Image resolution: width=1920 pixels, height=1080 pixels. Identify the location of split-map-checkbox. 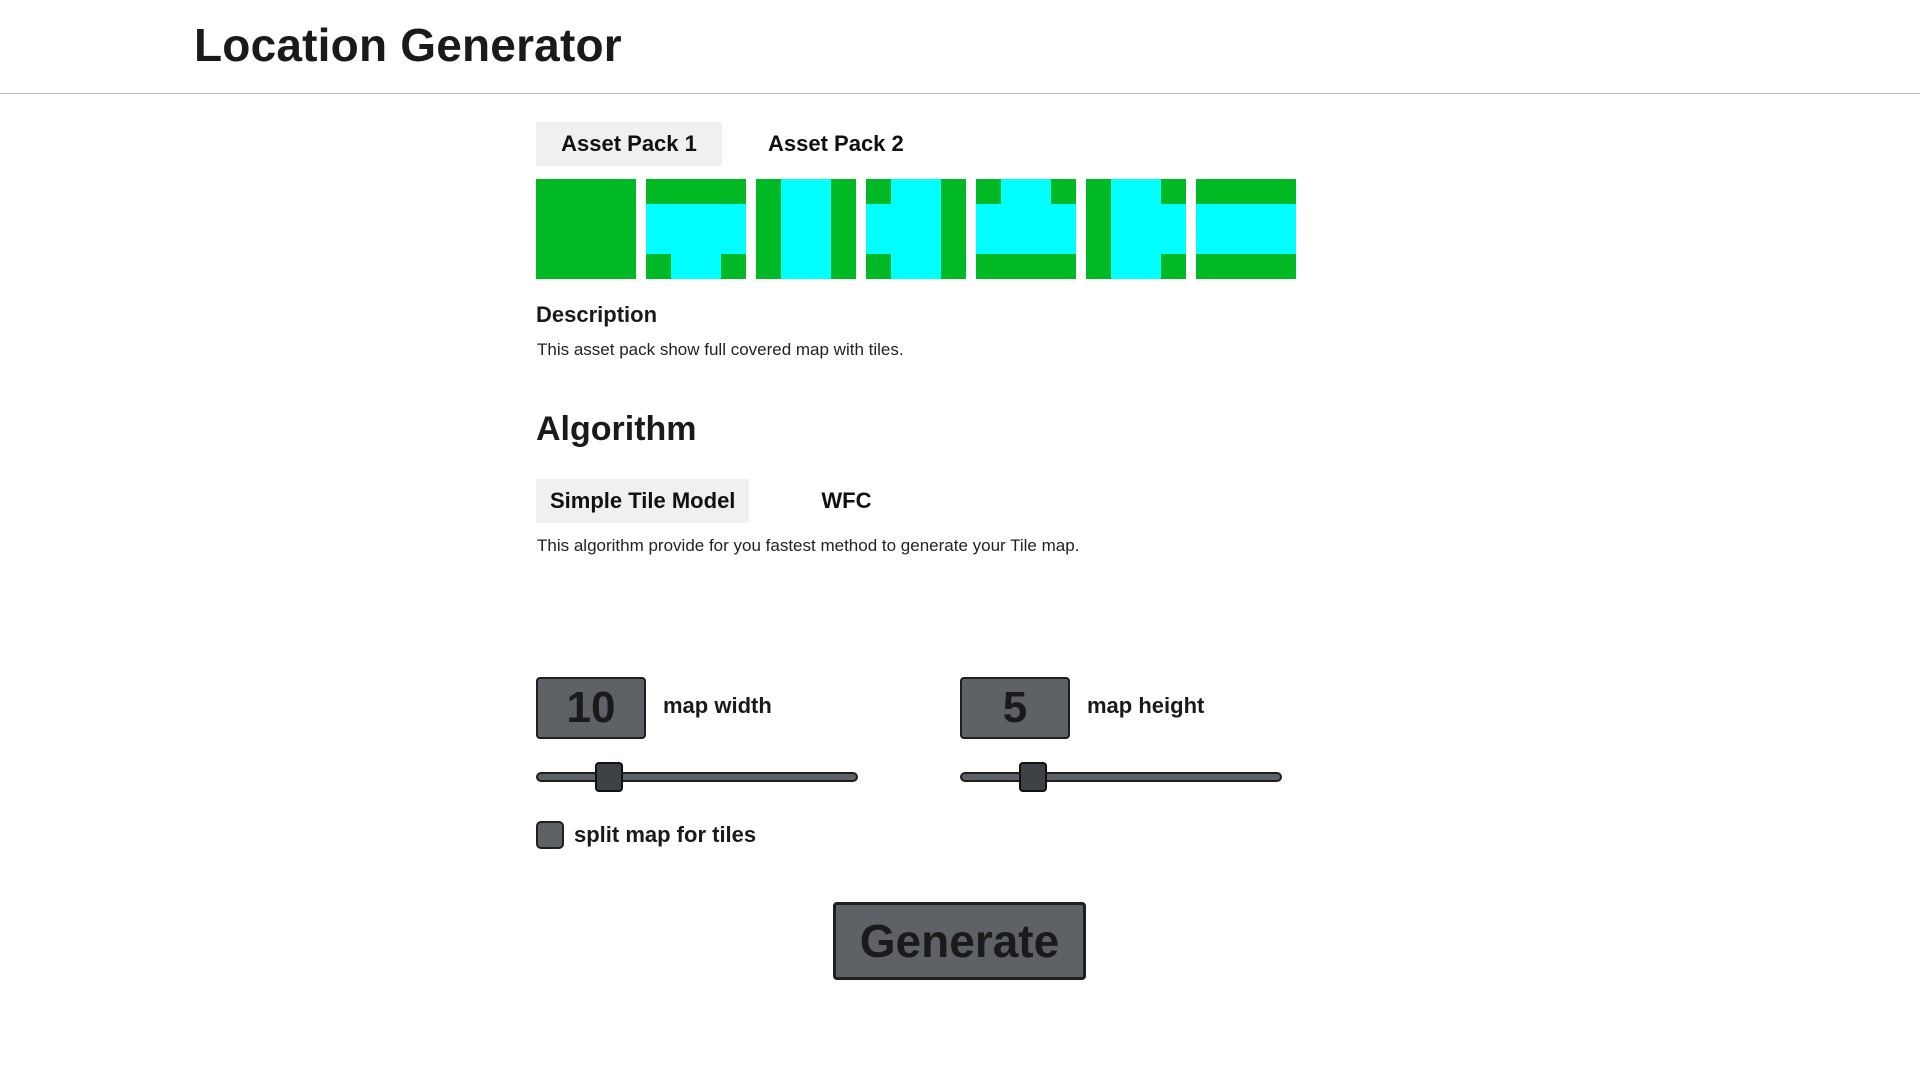
(550, 835).